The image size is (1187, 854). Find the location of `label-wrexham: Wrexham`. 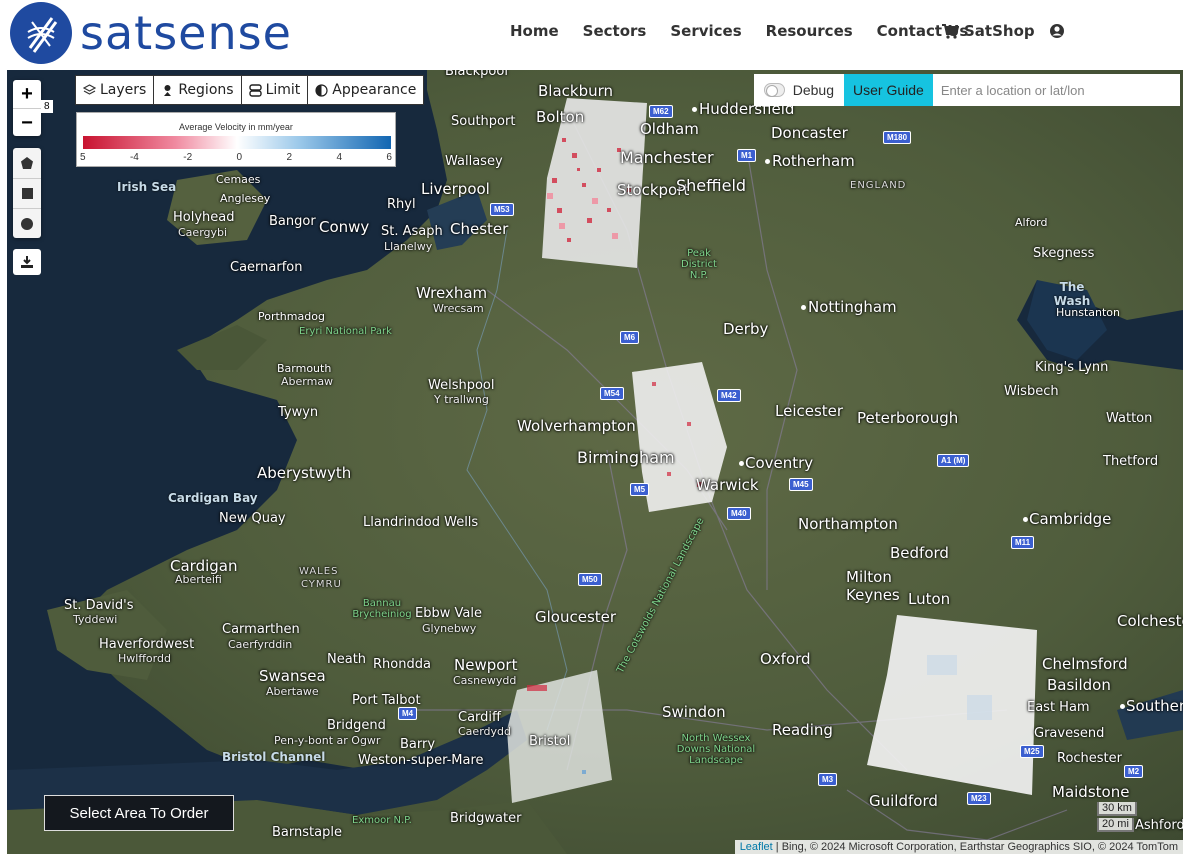

label-wrexham: Wrexham is located at coordinates (452, 293).